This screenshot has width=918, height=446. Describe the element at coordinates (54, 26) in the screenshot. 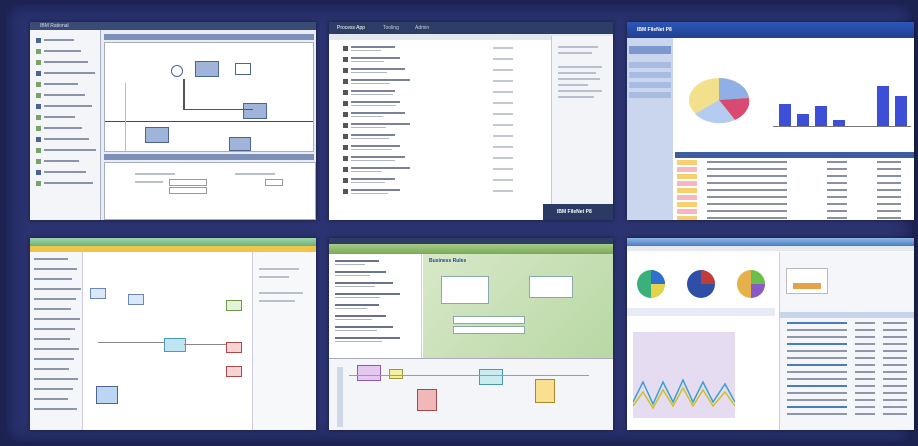

I see `window-title: IBM Rational` at that location.